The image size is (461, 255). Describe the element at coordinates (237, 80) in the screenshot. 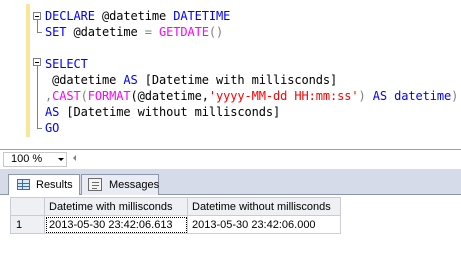

I see `alias-token: [Datetime with millisconds]` at that location.